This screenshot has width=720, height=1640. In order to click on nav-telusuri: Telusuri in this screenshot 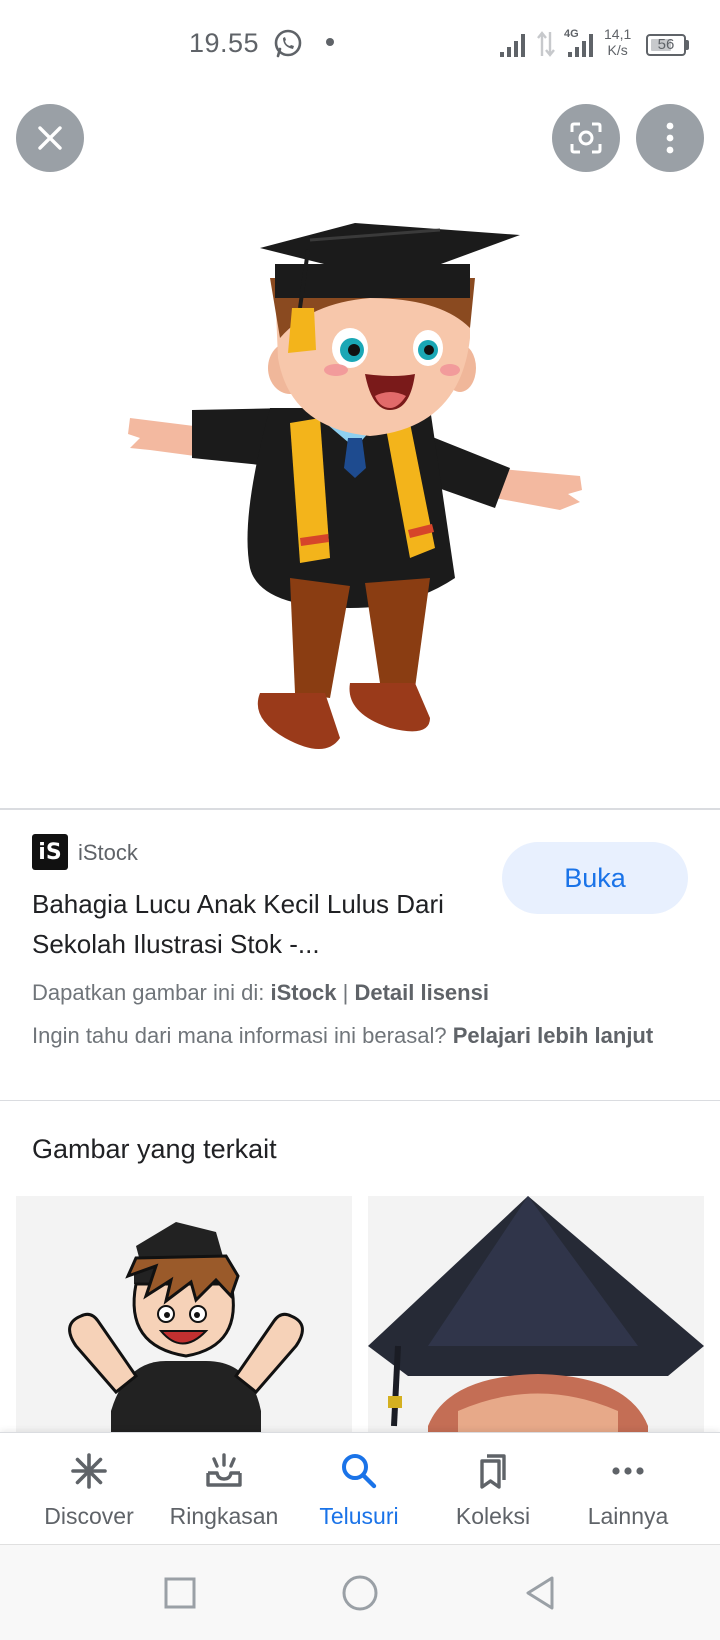, I will do `click(359, 1489)`.